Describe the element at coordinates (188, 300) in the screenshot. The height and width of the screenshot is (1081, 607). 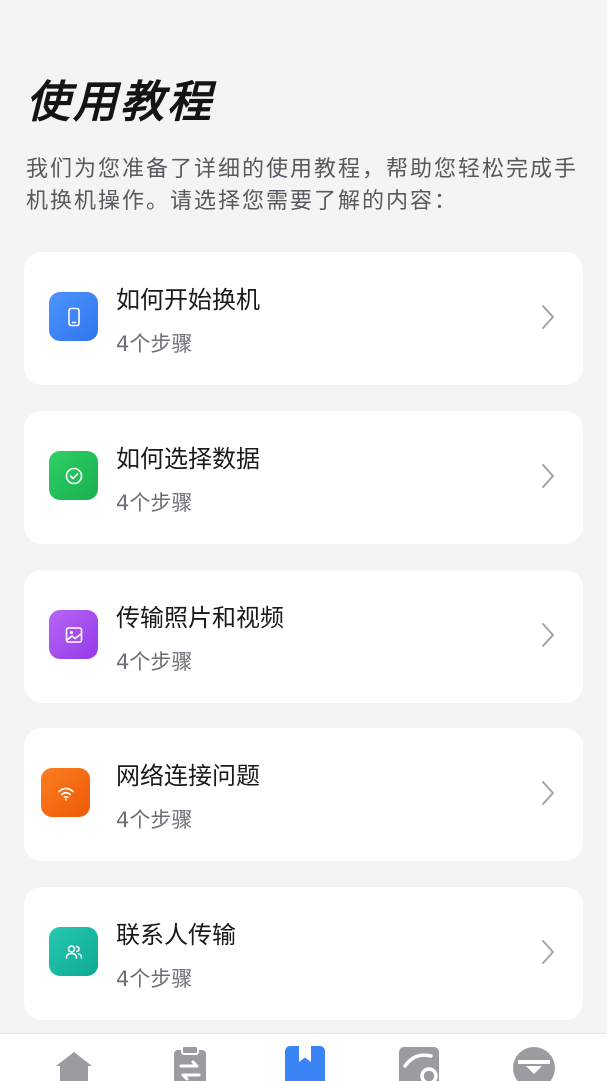
I see `card-title: 如何开始换机` at that location.